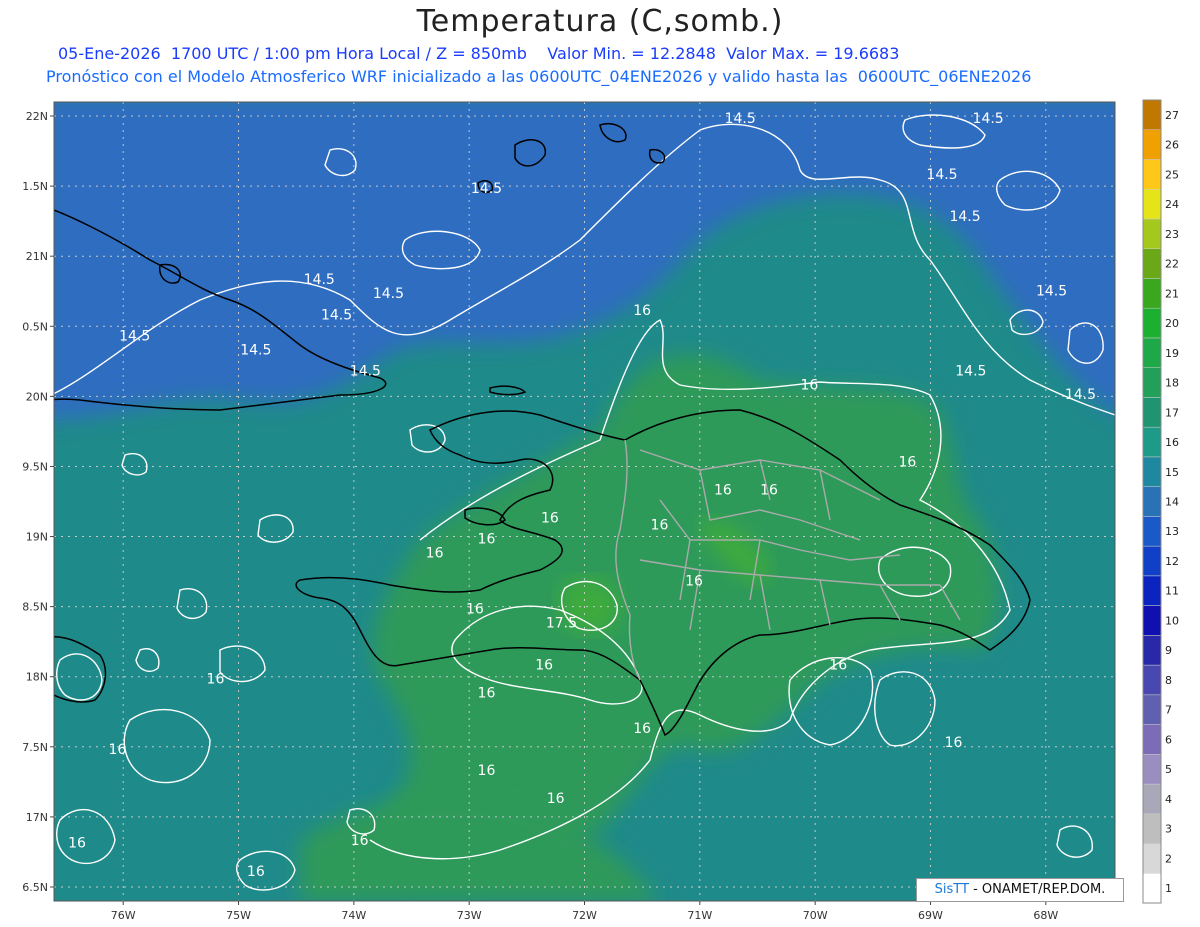 The height and width of the screenshot is (927, 1200). Describe the element at coordinates (1172, 442) in the screenshot. I see `colorbar-label: 16` at that location.